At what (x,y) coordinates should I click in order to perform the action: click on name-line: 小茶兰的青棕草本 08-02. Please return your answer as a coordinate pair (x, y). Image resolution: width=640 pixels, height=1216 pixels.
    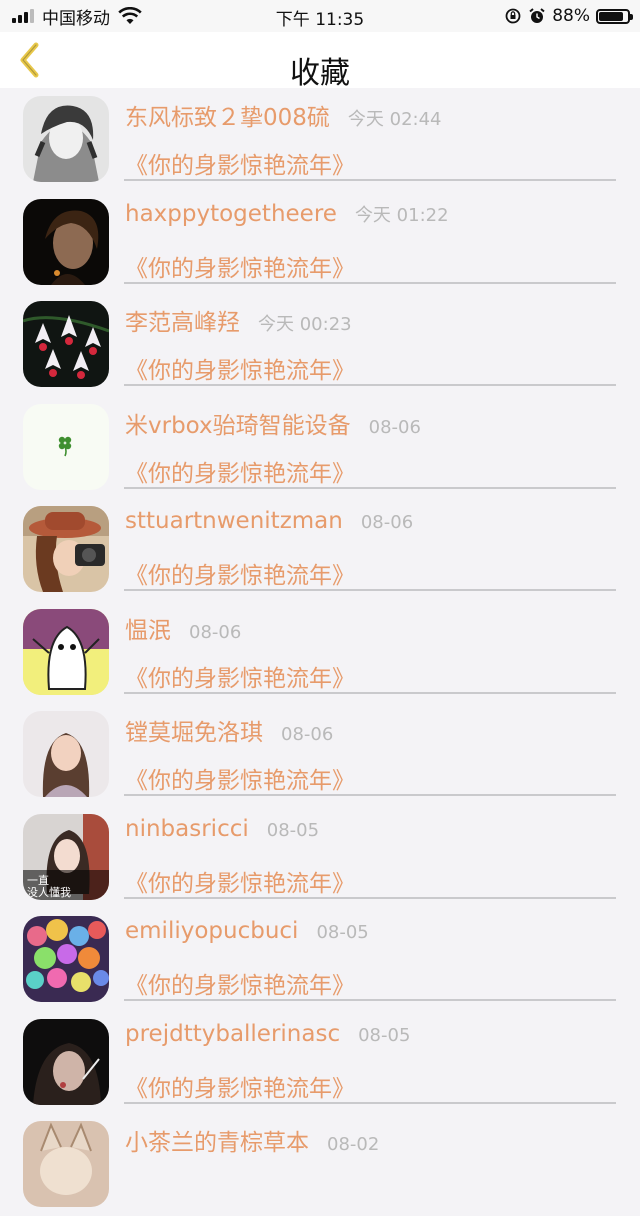
    Looking at the image, I should click on (372, 1140).